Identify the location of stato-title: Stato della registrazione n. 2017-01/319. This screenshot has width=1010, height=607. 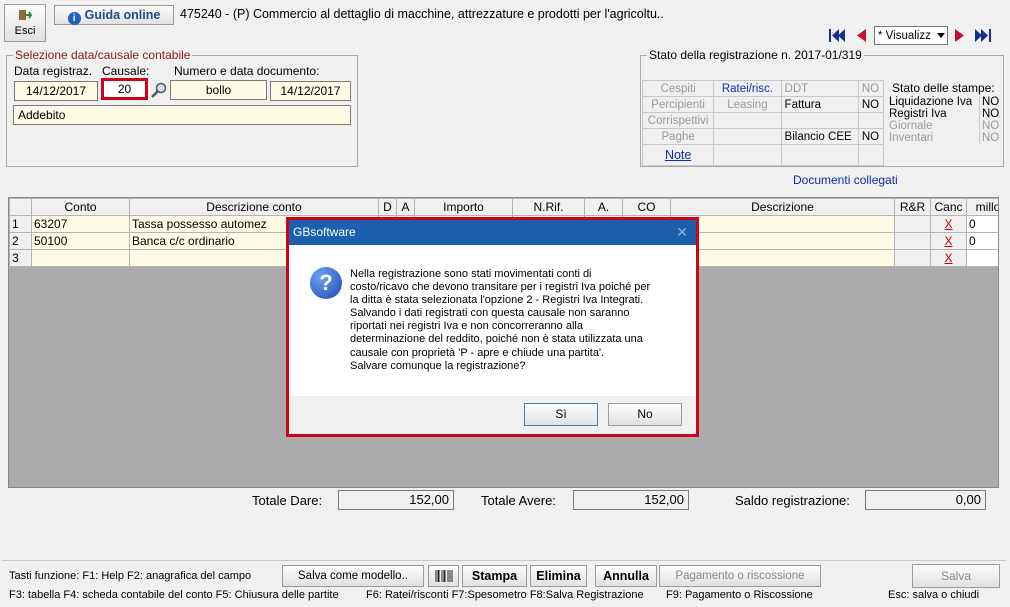
(755, 55).